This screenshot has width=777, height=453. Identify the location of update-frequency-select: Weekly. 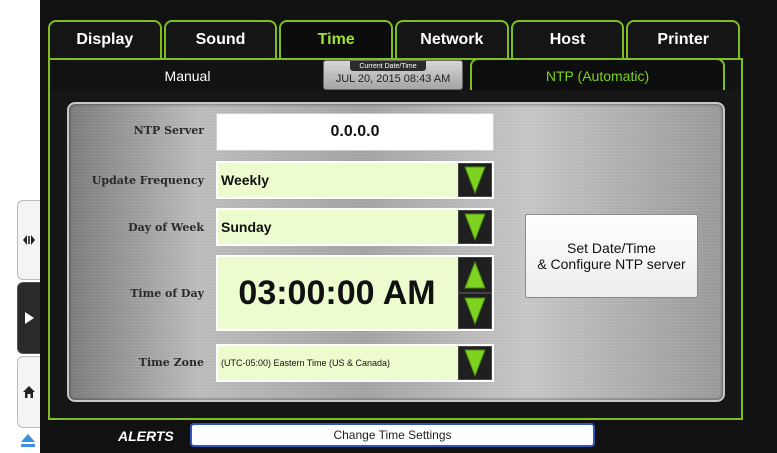
(355, 180).